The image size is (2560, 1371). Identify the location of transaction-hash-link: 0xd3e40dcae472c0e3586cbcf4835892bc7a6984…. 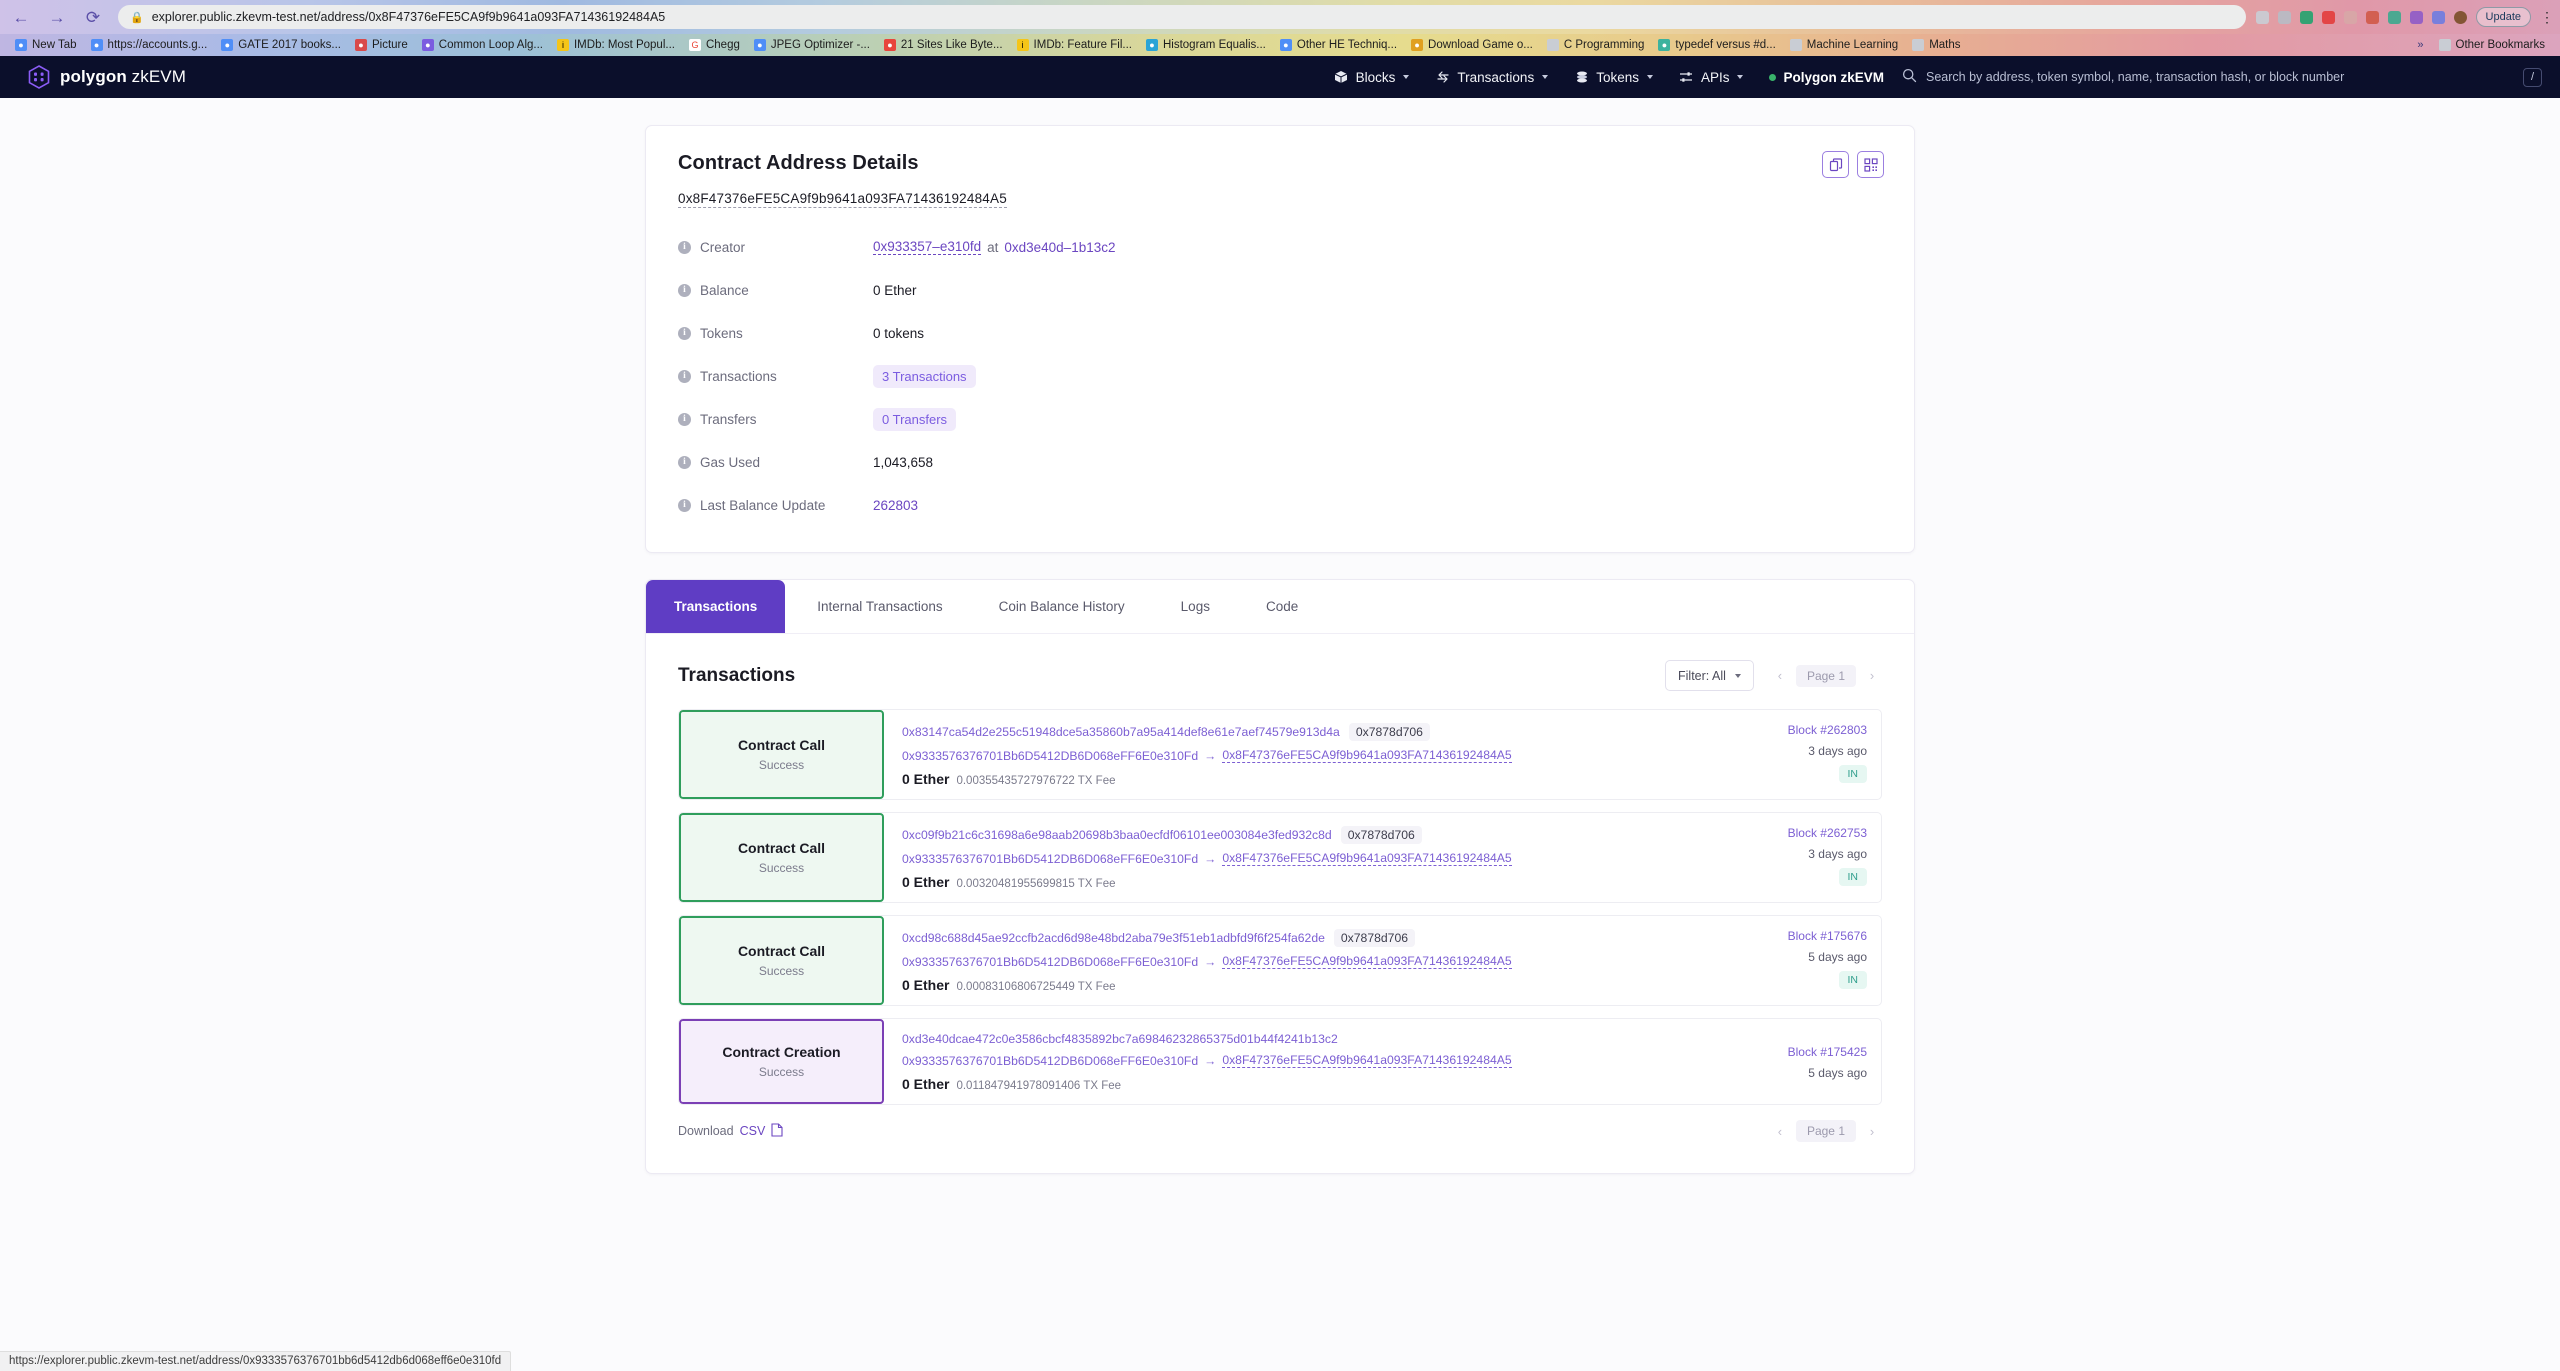
(1120, 1039).